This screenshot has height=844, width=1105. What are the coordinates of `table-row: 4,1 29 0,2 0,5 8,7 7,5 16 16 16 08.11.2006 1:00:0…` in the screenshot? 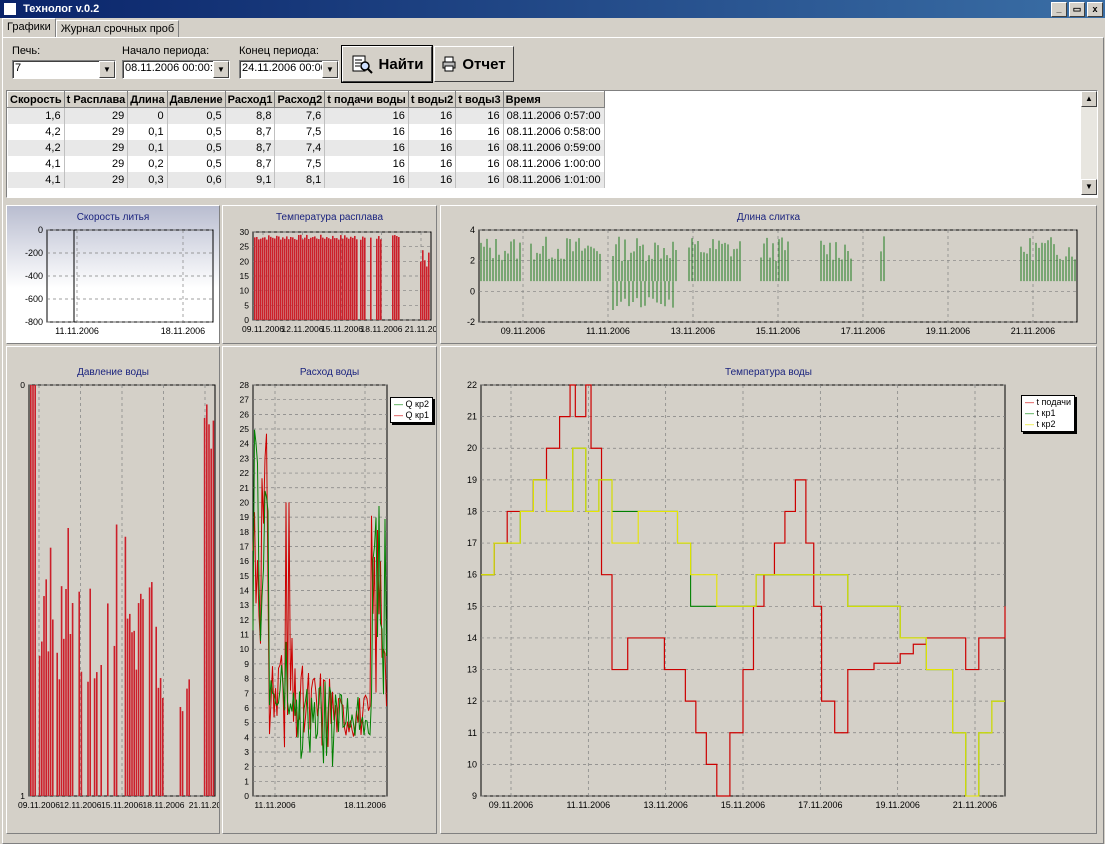 It's located at (306, 164).